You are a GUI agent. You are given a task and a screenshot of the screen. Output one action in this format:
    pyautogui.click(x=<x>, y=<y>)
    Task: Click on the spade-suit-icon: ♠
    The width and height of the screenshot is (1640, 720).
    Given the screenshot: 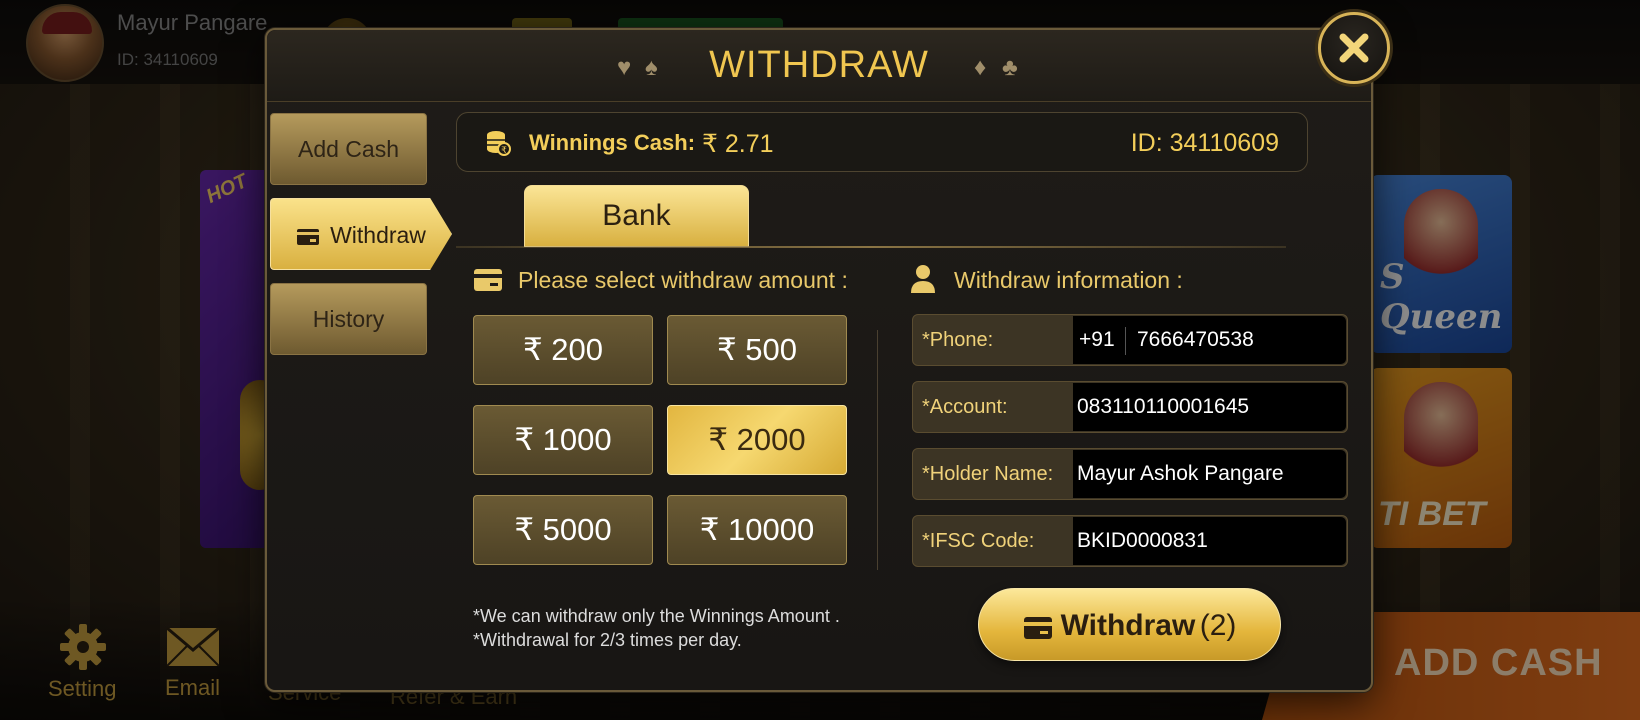 What is the action you would take?
    pyautogui.click(x=651, y=67)
    